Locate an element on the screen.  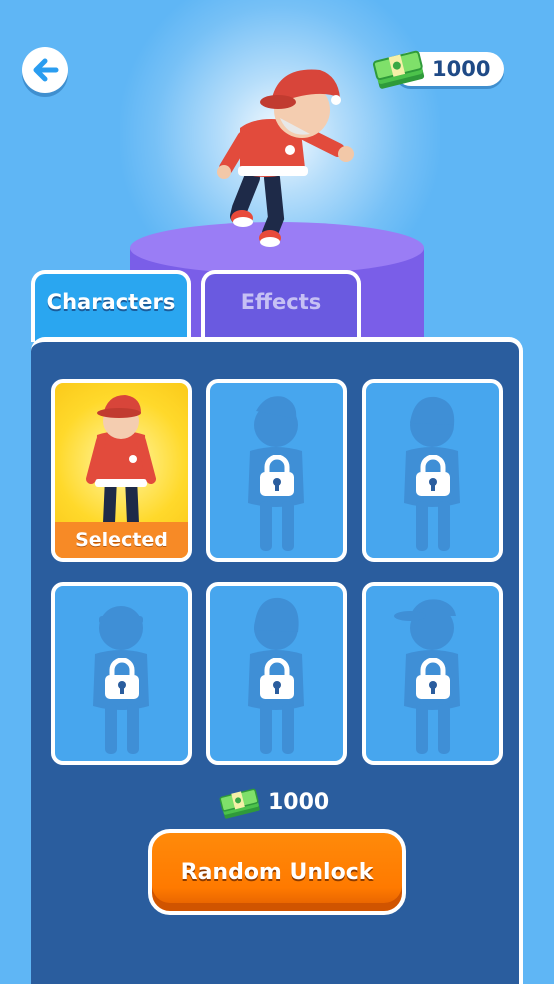
unlock-cost-amount: 1000 is located at coordinates (299, 802).